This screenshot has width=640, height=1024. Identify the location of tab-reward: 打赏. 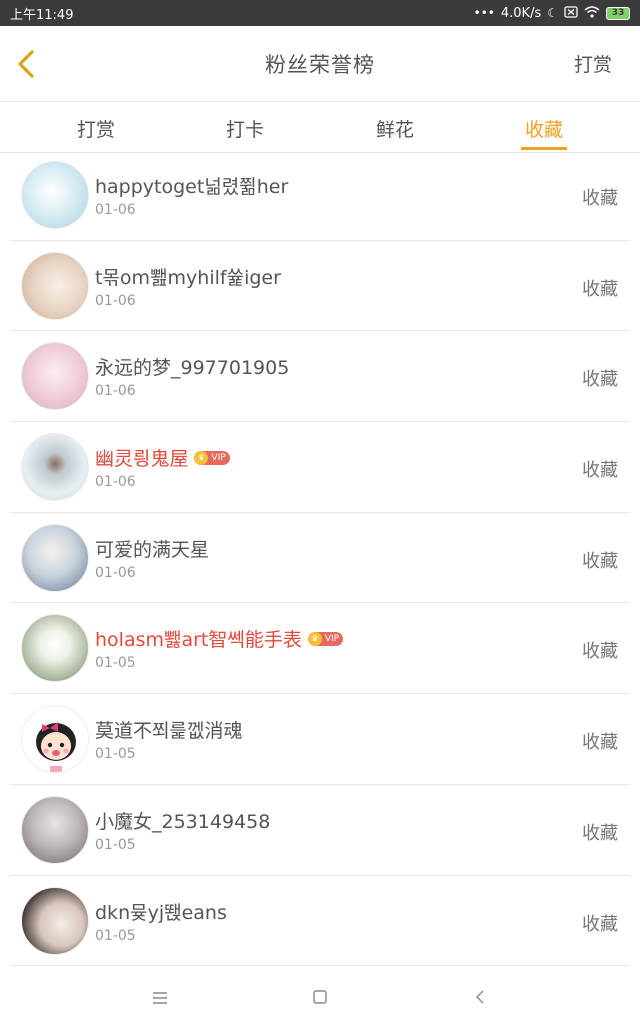
(96, 128).